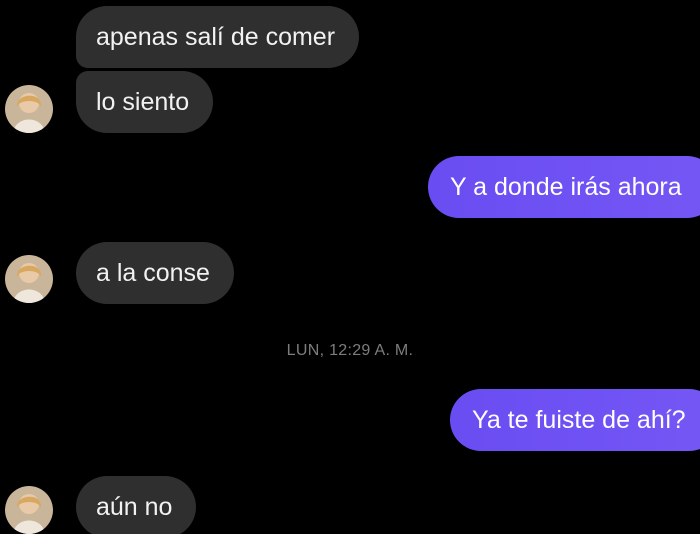 The image size is (700, 534). I want to click on incoming-message-bubble: aún no, so click(136, 505).